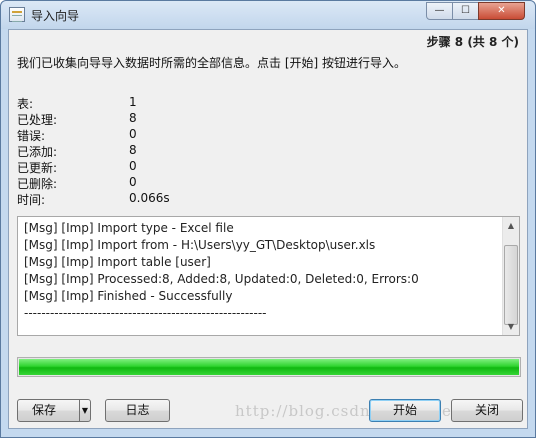 This screenshot has width=536, height=438. Describe the element at coordinates (149, 198) in the screenshot. I see `stat-value: 0.066s` at that location.